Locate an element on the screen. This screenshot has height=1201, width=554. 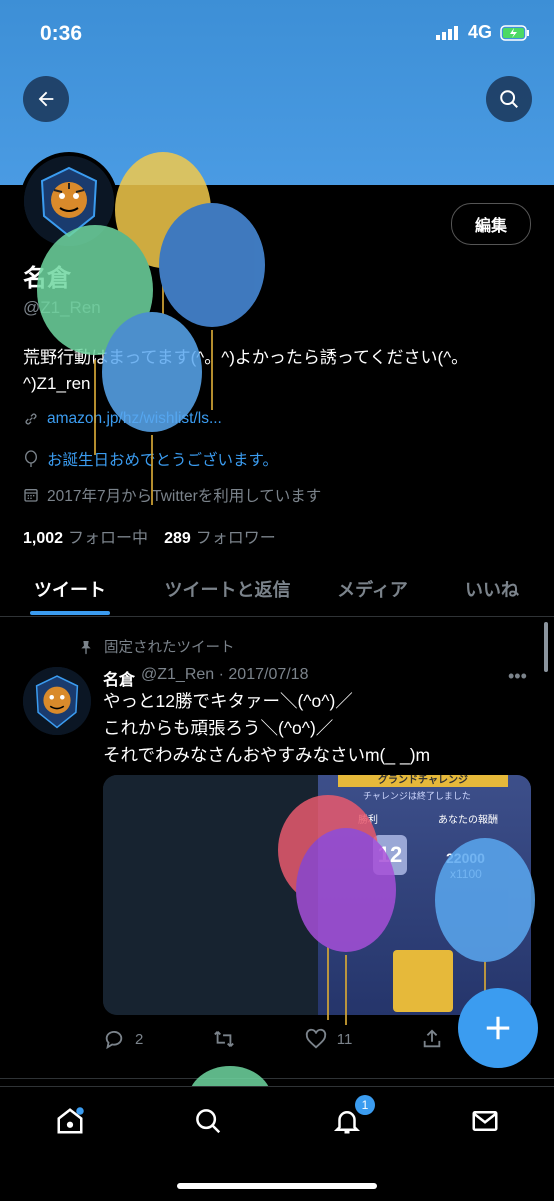
scrollbar is located at coordinates (546, 647).